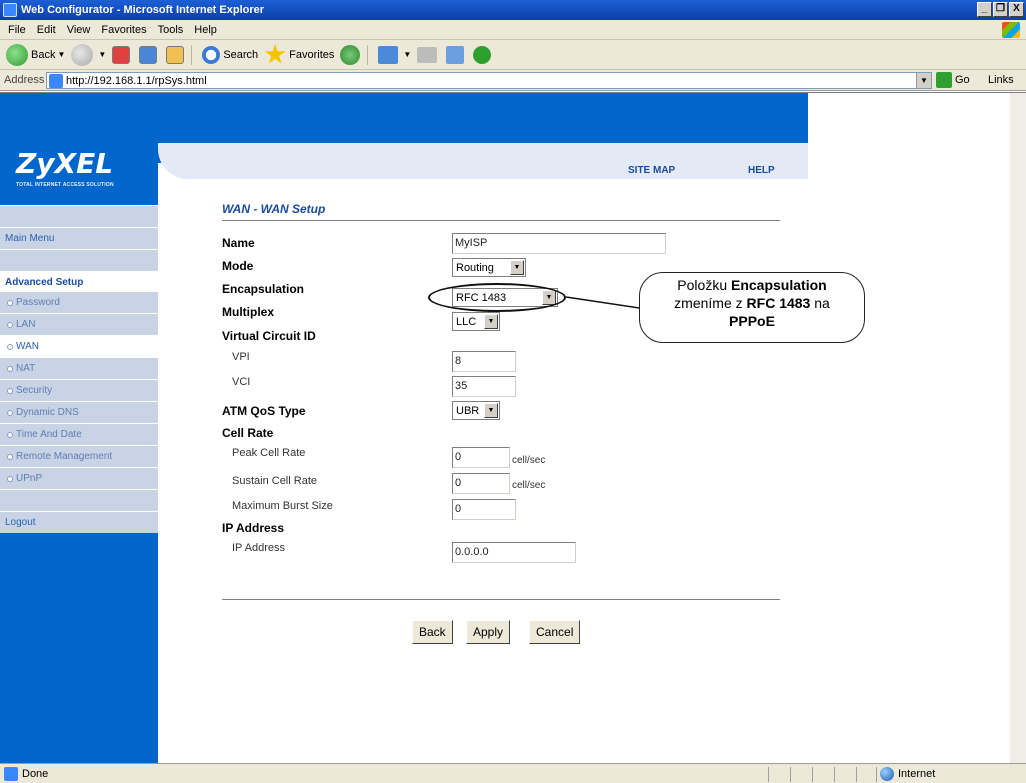 Image resolution: width=1026 pixels, height=783 pixels. What do you see at coordinates (79, 324) in the screenshot?
I see `sidebar-item-lan: LAN` at bounding box center [79, 324].